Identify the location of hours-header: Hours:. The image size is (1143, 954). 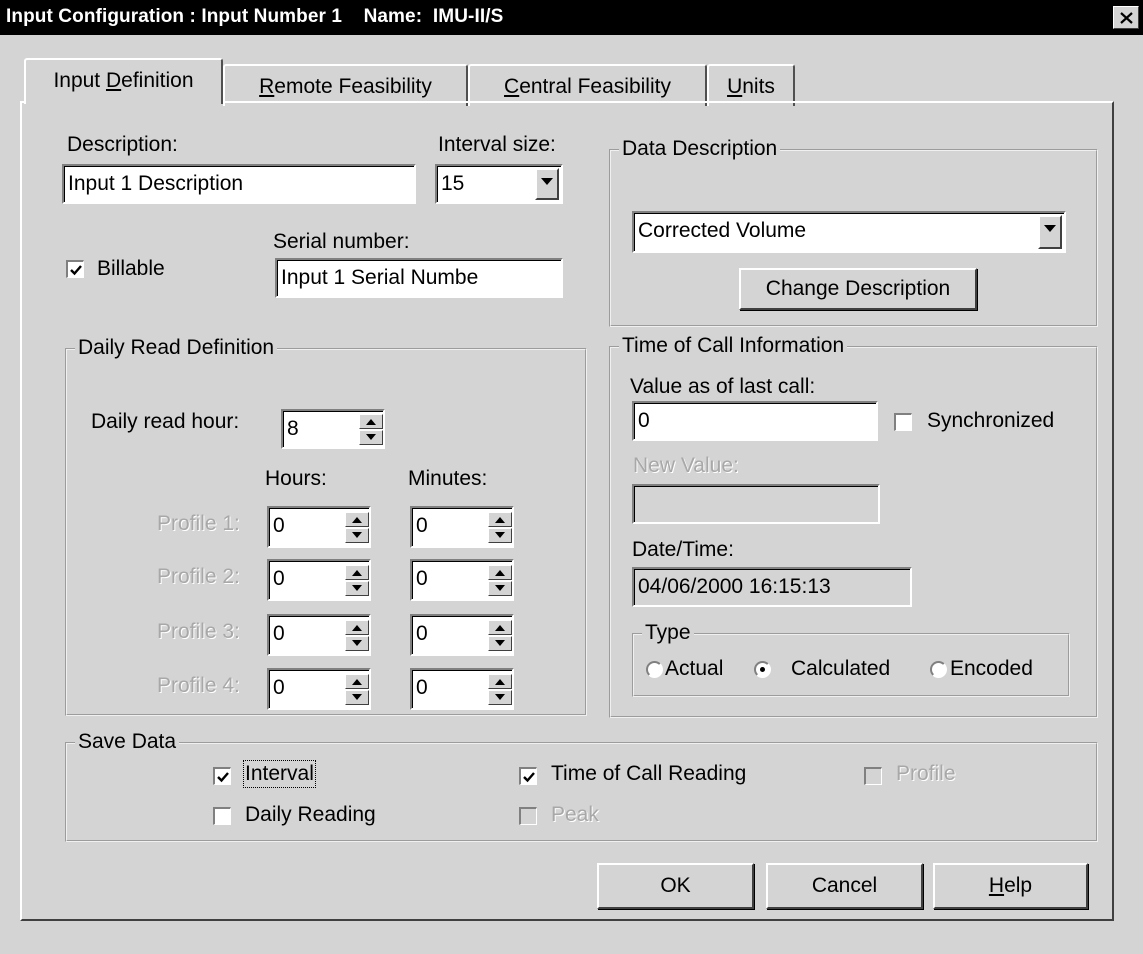
(296, 478).